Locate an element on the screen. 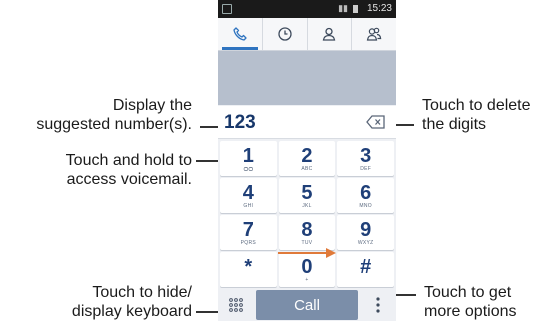 The height and width of the screenshot is (321, 560). signal-icon: ▮▮ is located at coordinates (343, 8).